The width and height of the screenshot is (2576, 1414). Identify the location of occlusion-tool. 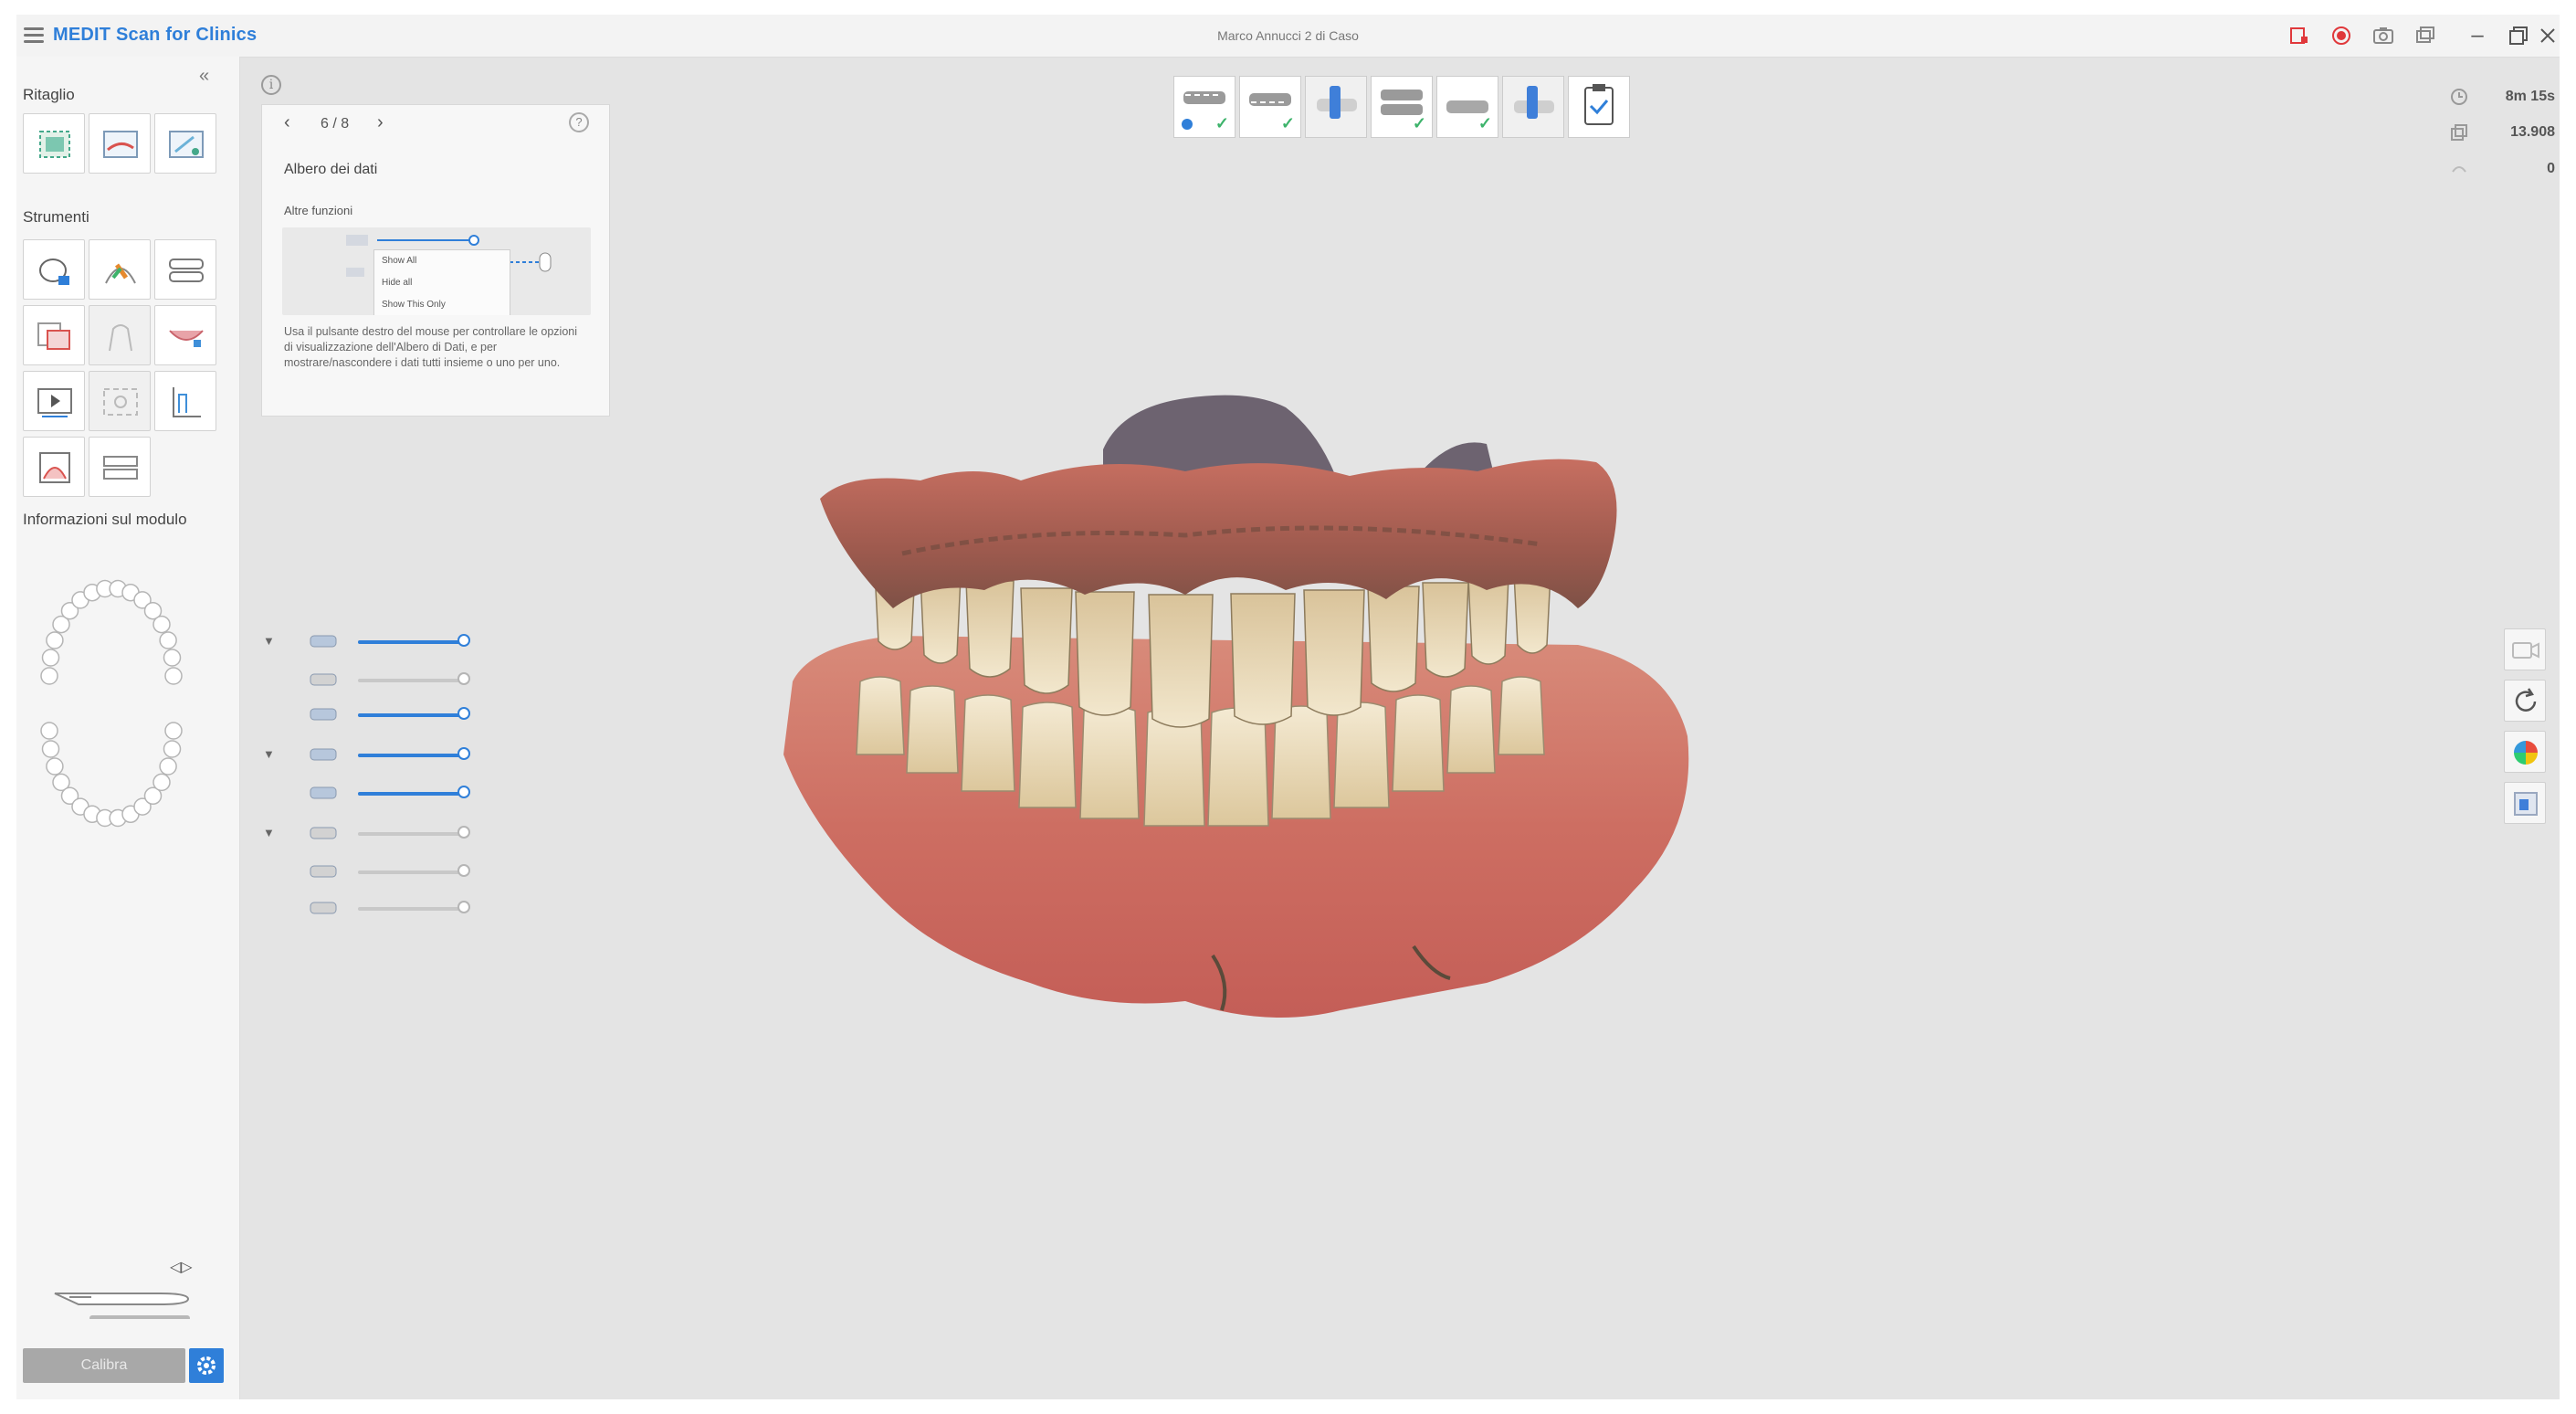
(54, 467).